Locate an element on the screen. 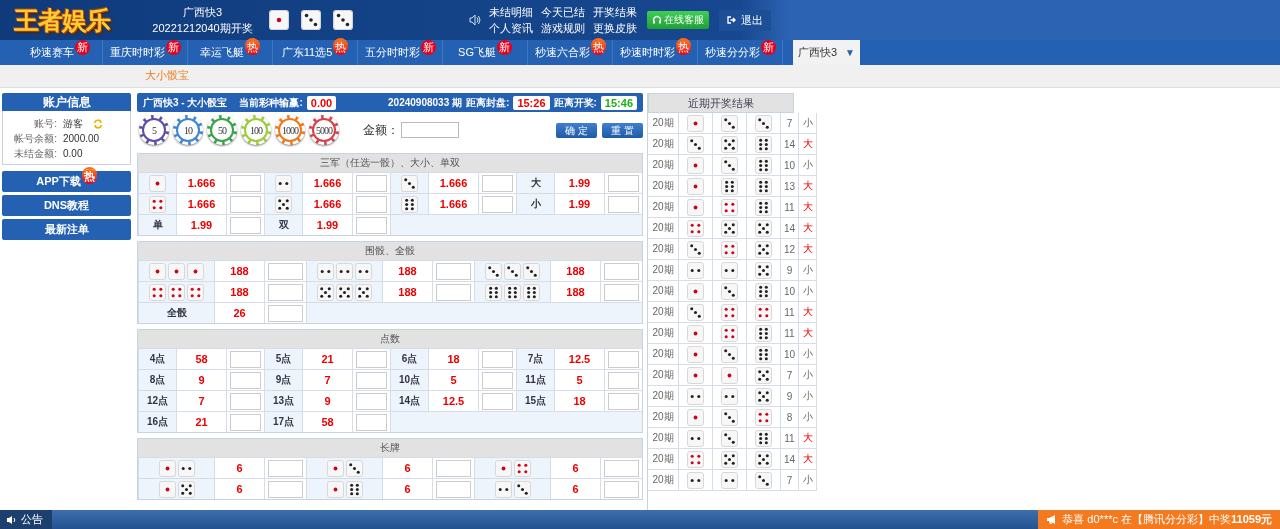  field-label: 账号: is located at coordinates (45, 124).